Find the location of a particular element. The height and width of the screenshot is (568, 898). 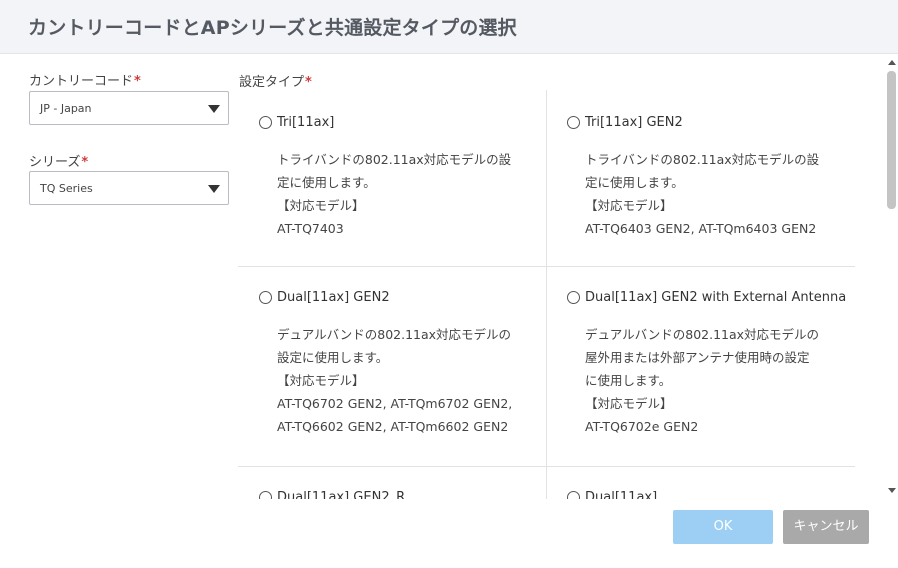

ok-button: OK is located at coordinates (723, 527).